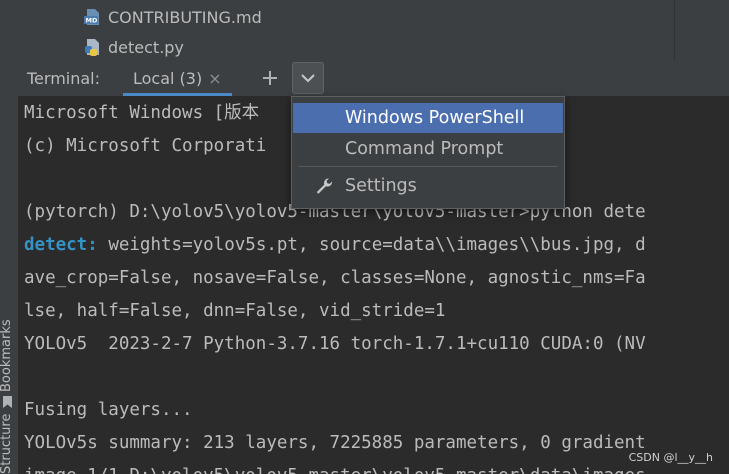 The height and width of the screenshot is (474, 729). I want to click on tree-item-label: detect.py, so click(146, 47).